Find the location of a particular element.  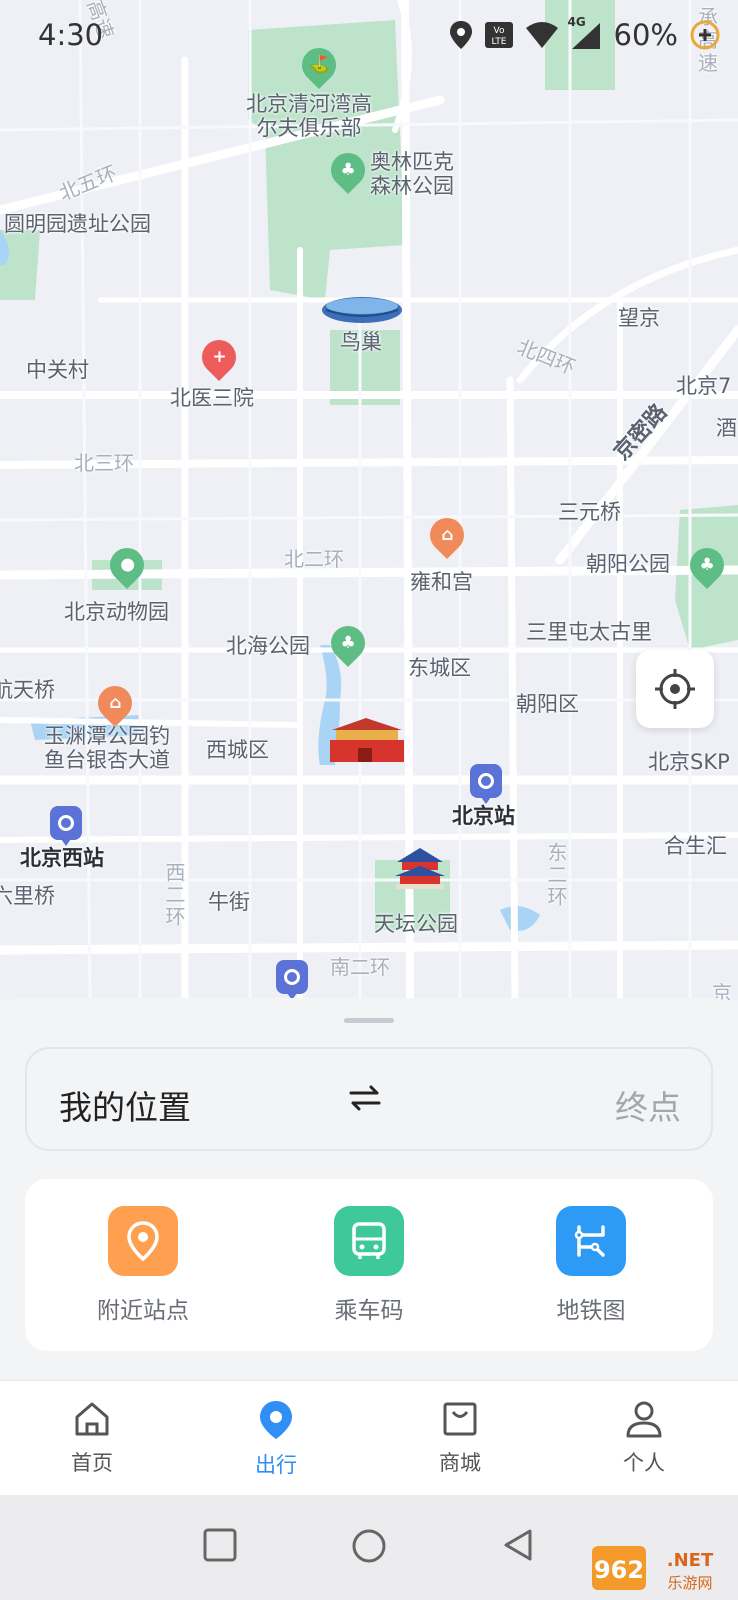

travel-pin-icon is located at coordinates (276, 1420).